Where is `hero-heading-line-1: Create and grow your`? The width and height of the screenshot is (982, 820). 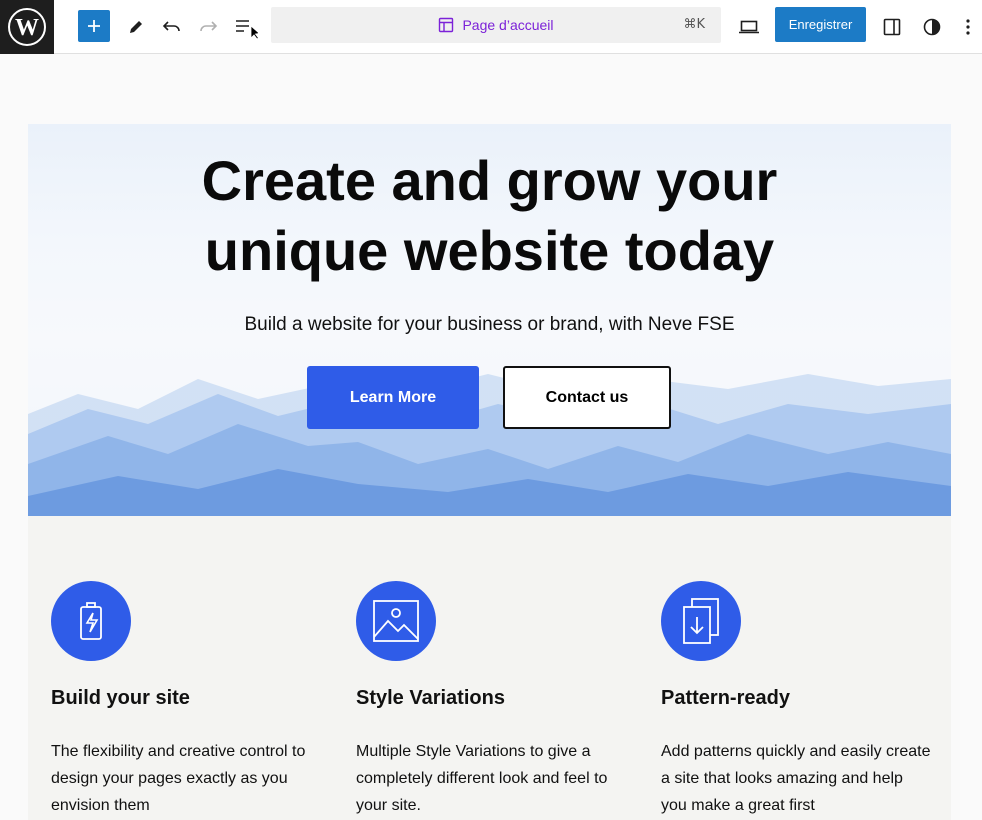
hero-heading-line-1: Create and grow your is located at coordinates (489, 180).